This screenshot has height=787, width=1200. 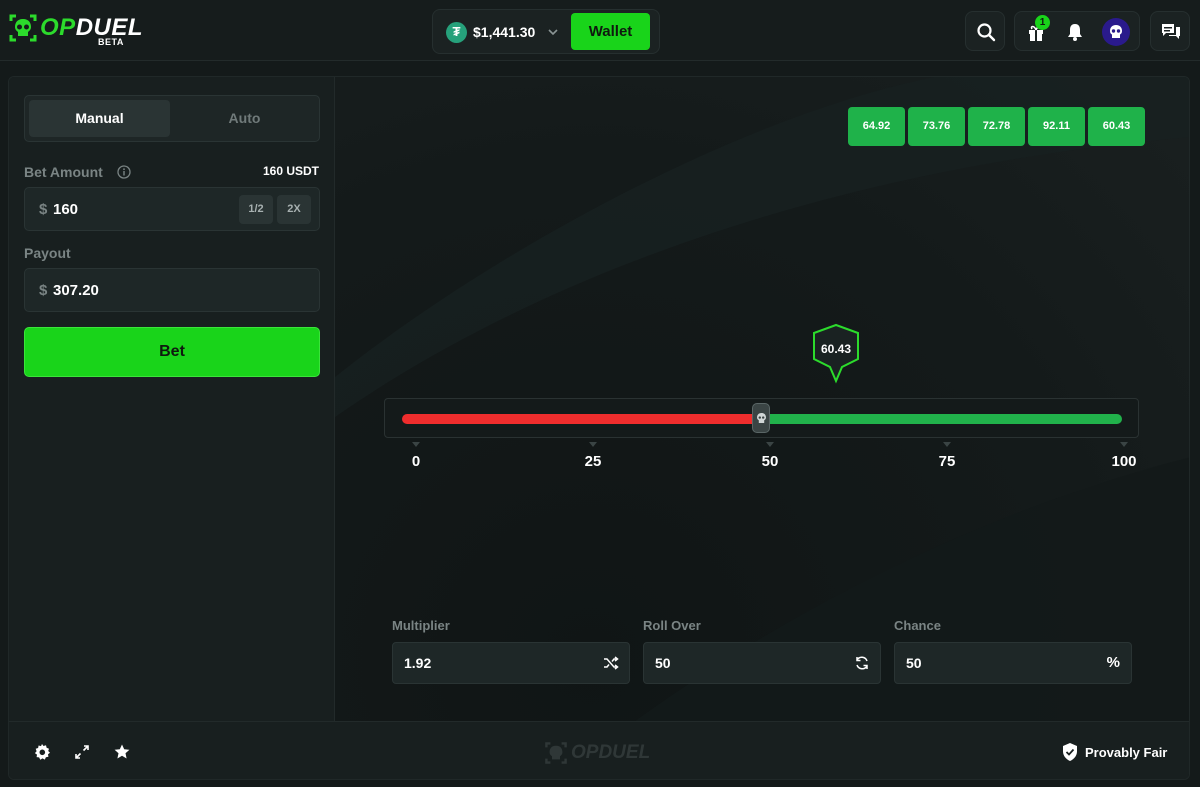 What do you see at coordinates (611, 752) in the screenshot?
I see `watermark-text: OPDUEL` at bounding box center [611, 752].